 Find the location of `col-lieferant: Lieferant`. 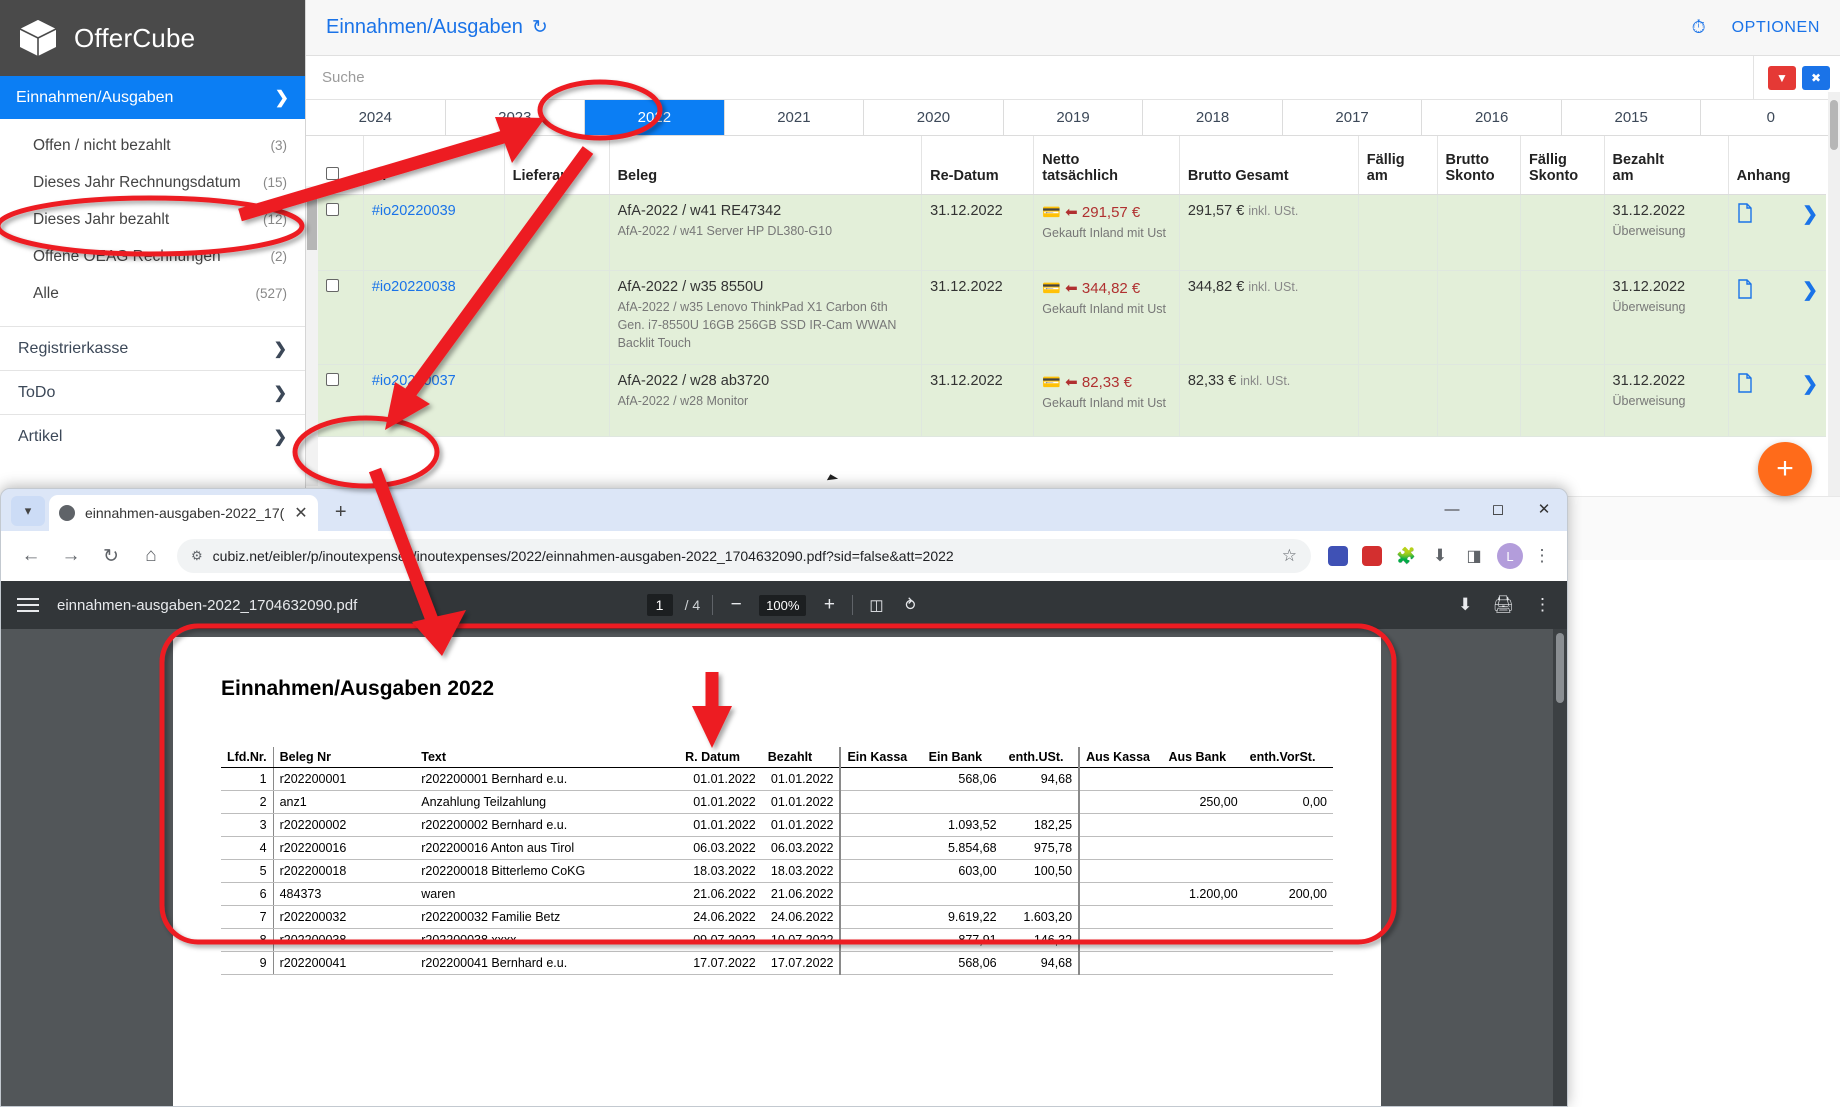

col-lieferant: Lieferant is located at coordinates (557, 165).